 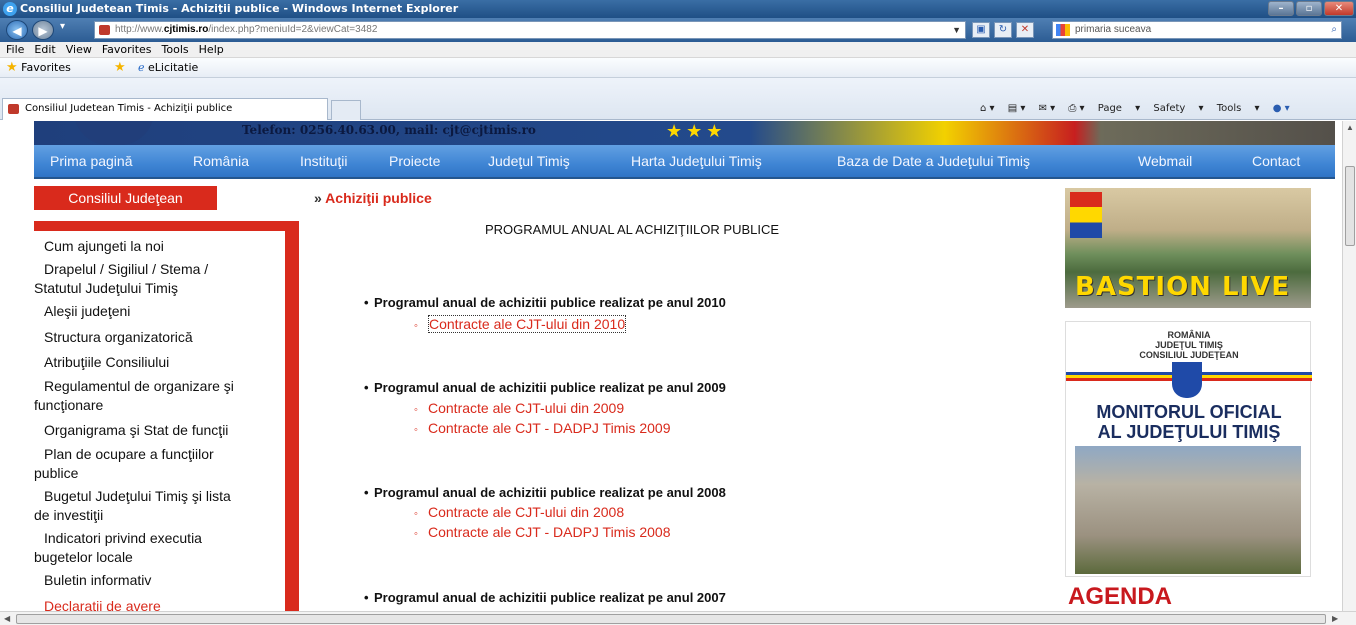 What do you see at coordinates (159, 464) in the screenshot?
I see `sidebar-item-plan-ocupare: Plan de ocupare a funcţiilor publice` at bounding box center [159, 464].